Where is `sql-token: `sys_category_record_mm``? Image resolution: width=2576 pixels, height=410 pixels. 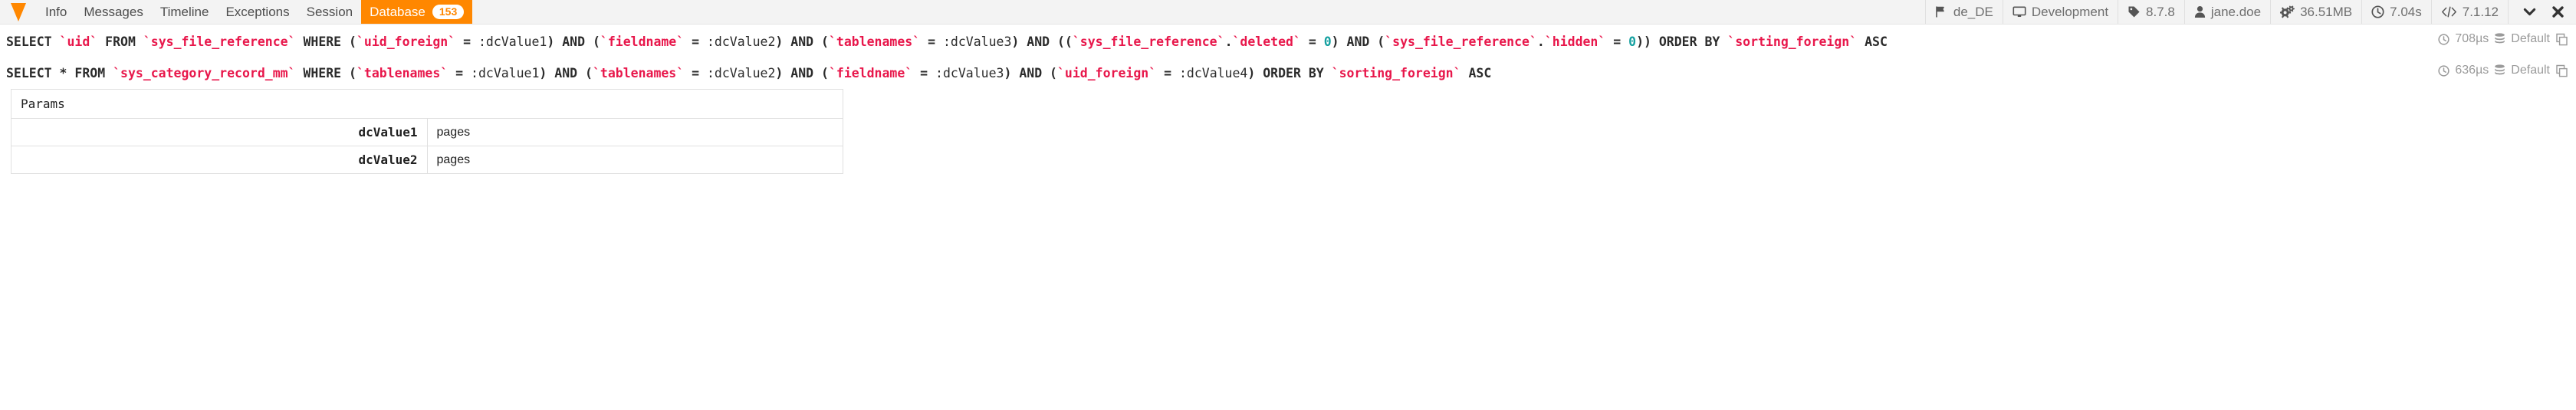
sql-token: `sys_category_record_mm` is located at coordinates (205, 73).